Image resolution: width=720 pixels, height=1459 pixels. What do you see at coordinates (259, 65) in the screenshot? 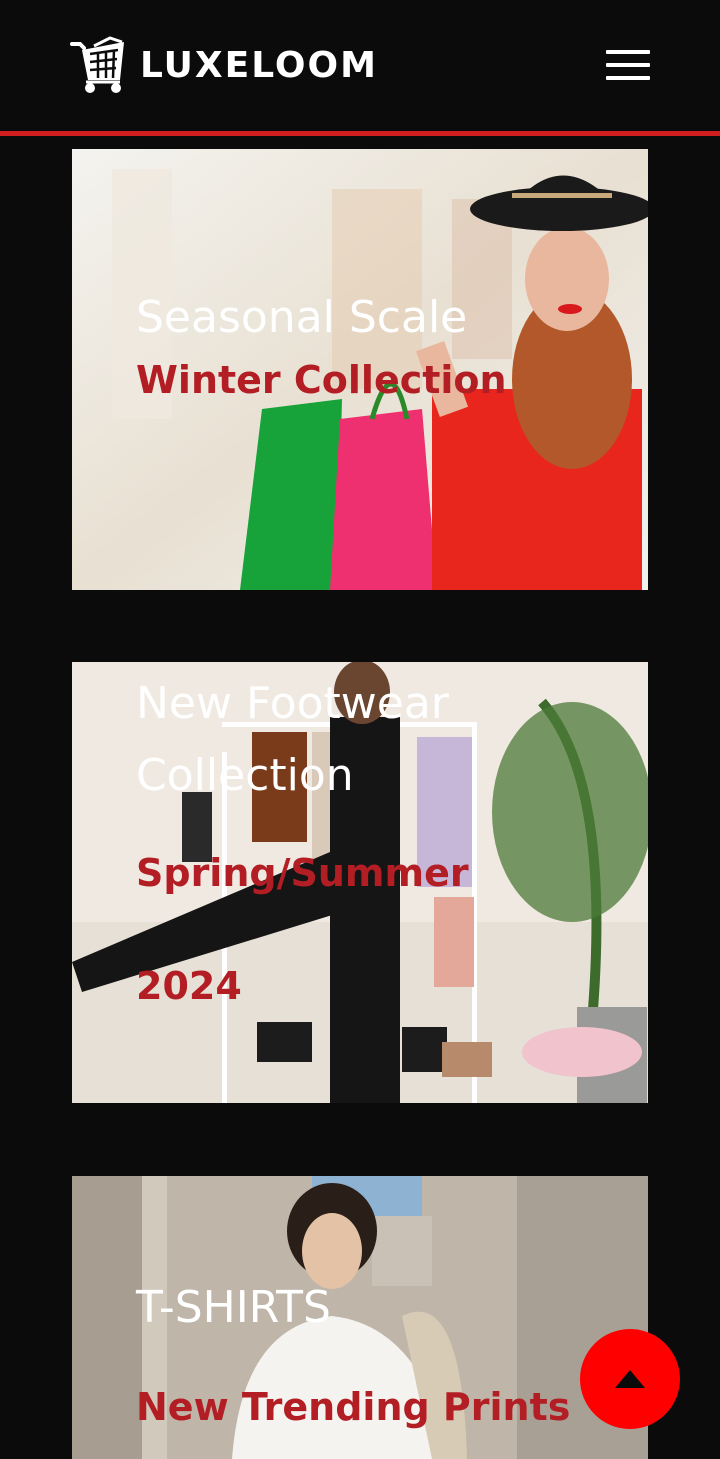
I see `brand-name: LUXELOOM` at bounding box center [259, 65].